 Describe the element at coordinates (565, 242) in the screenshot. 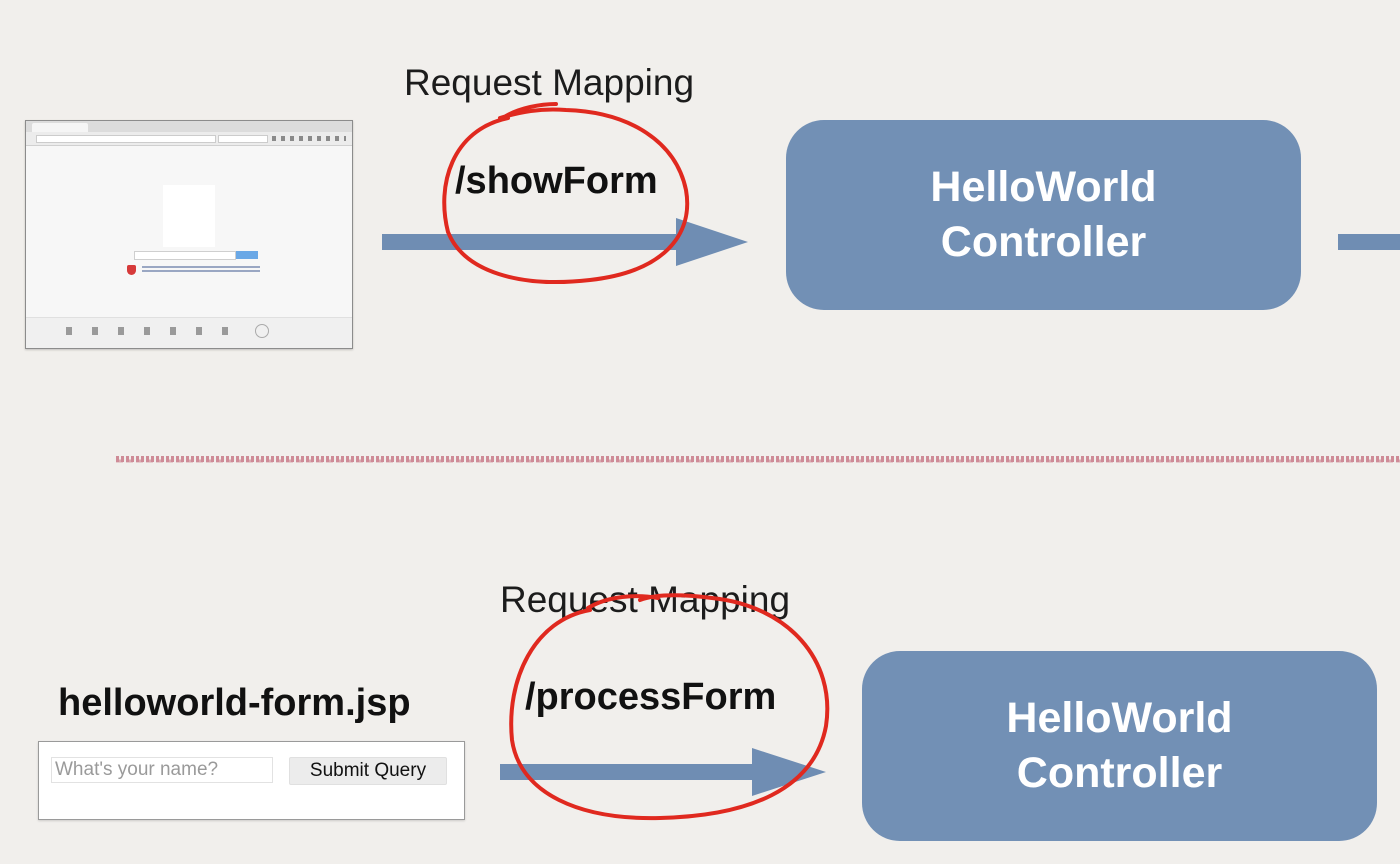

I see `arrow-to-controller-top` at that location.